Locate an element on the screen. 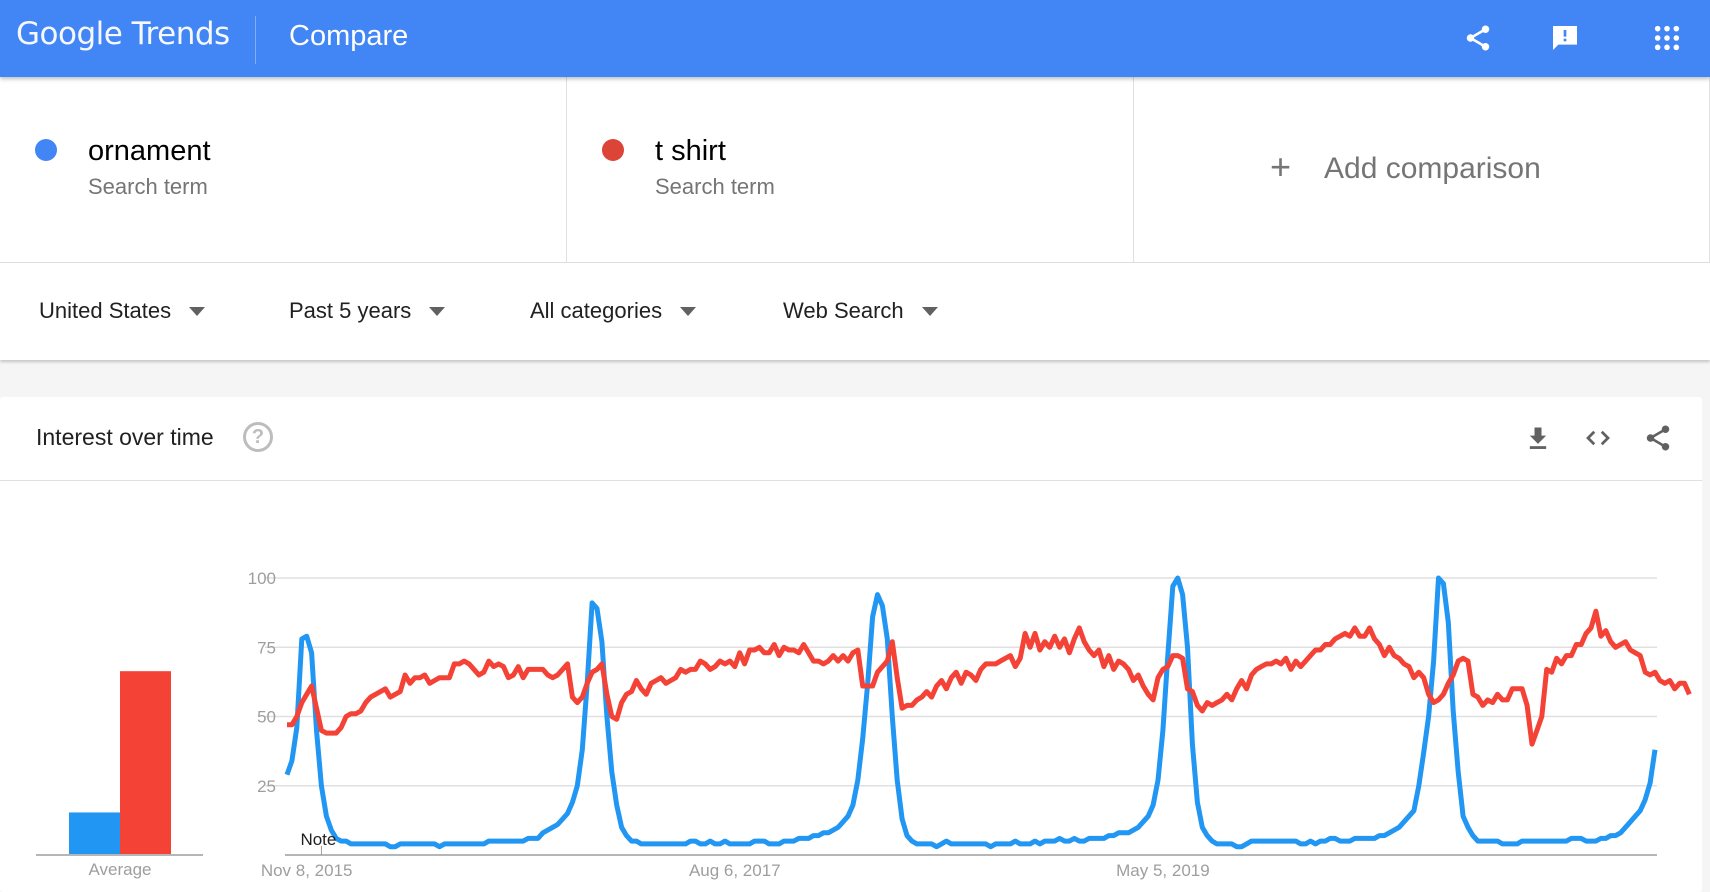  header-divider is located at coordinates (255, 40).